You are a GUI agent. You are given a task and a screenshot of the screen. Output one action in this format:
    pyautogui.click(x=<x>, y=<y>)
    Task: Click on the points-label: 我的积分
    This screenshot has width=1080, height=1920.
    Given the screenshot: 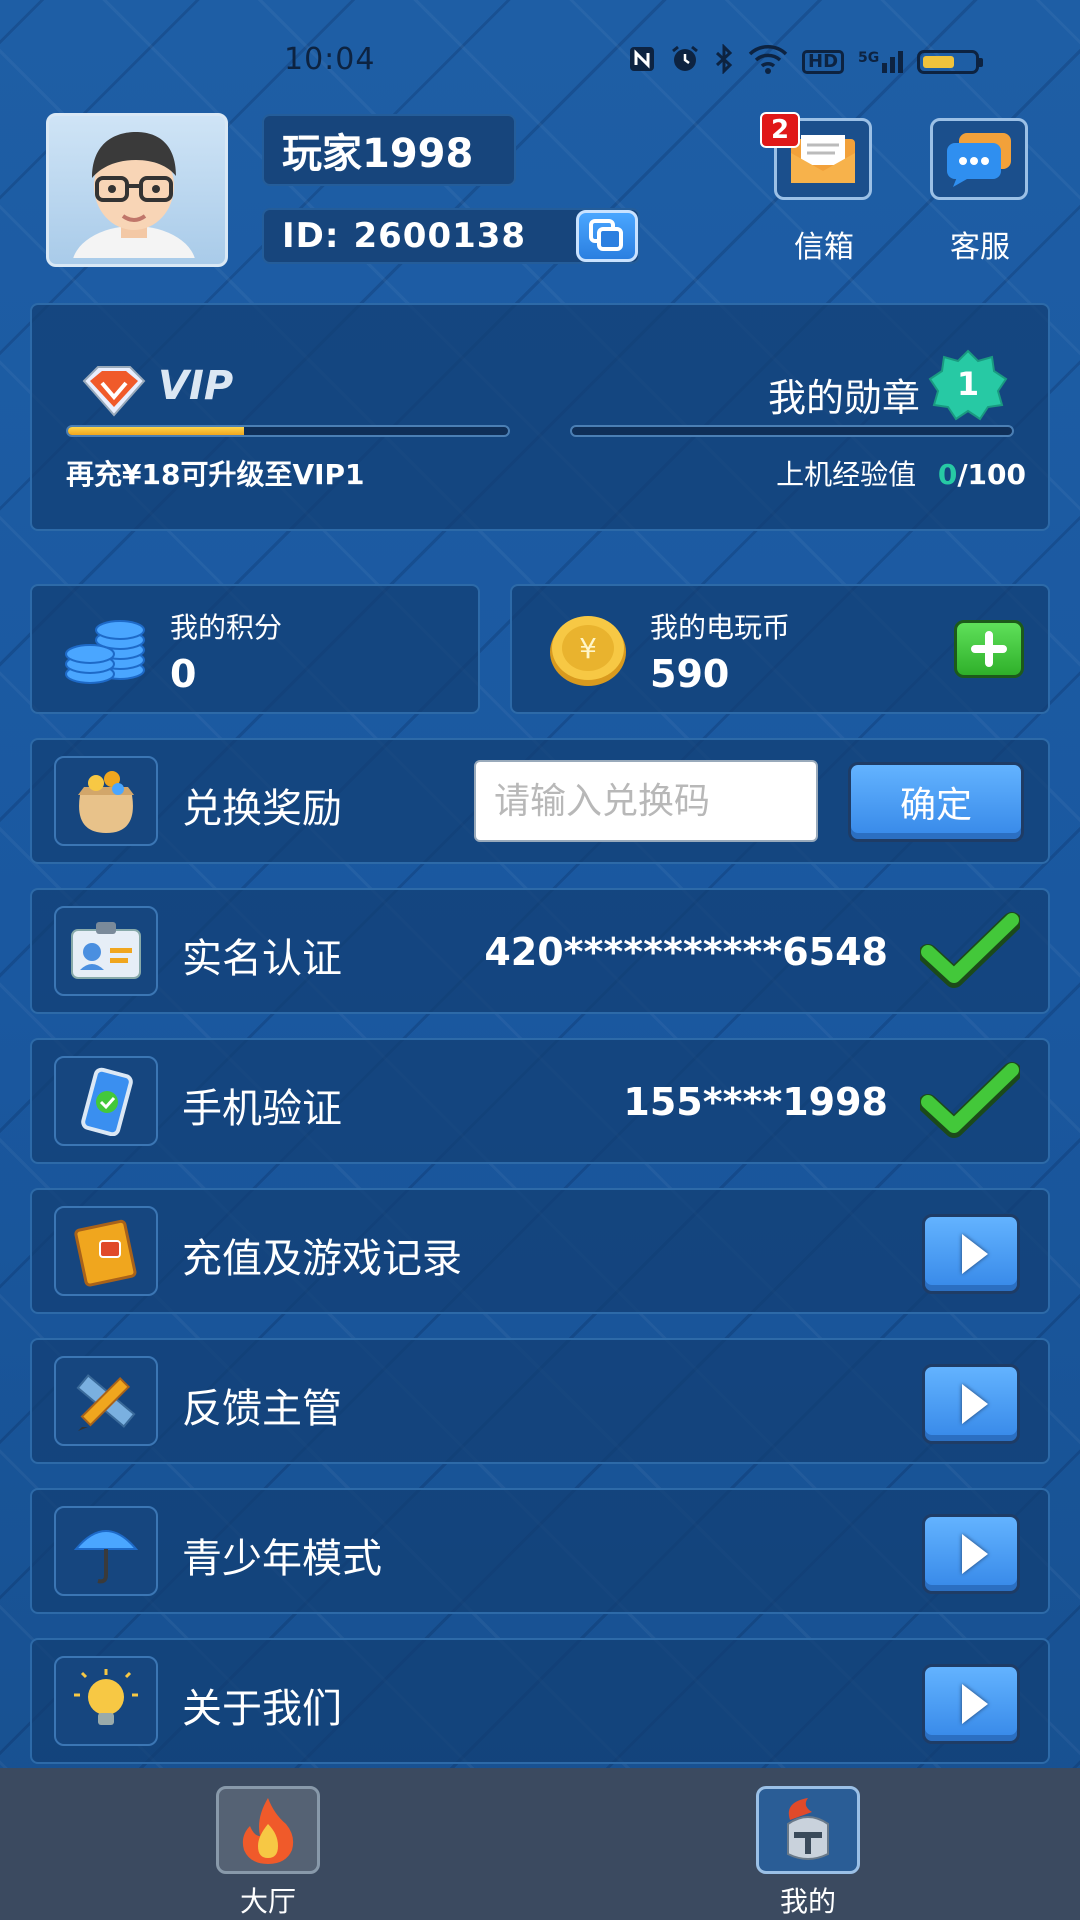 What is the action you would take?
    pyautogui.click(x=226, y=627)
    